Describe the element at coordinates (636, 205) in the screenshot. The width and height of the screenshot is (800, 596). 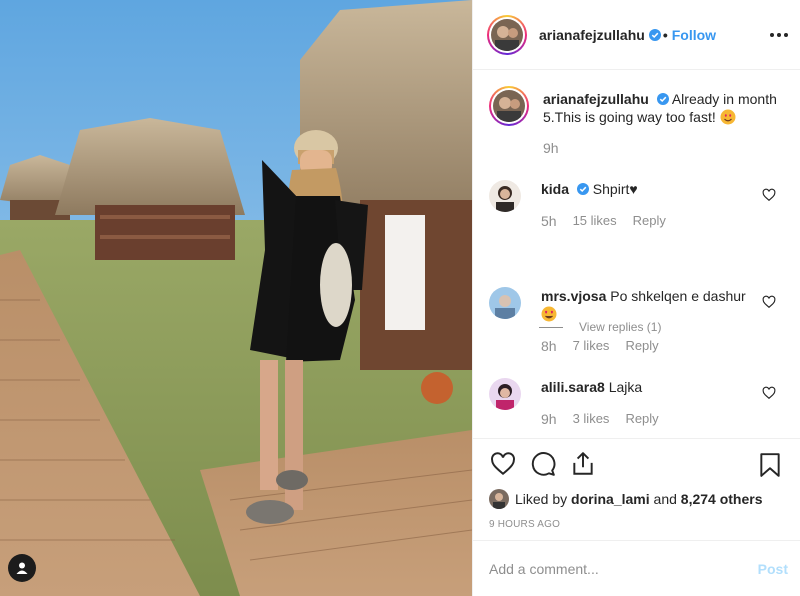
I see `comment-item: kida Shpirt♥ 5h 15 likes Reply` at that location.